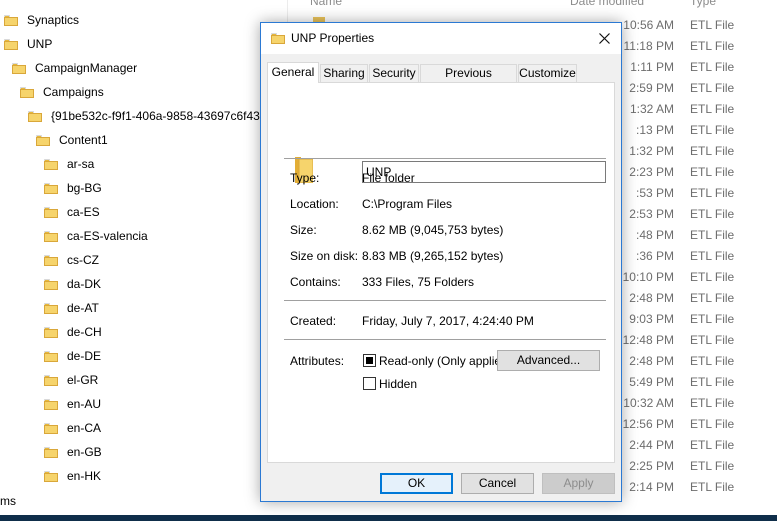 The height and width of the screenshot is (521, 777). What do you see at coordinates (369, 360) in the screenshot?
I see `readonly-checkbox` at bounding box center [369, 360].